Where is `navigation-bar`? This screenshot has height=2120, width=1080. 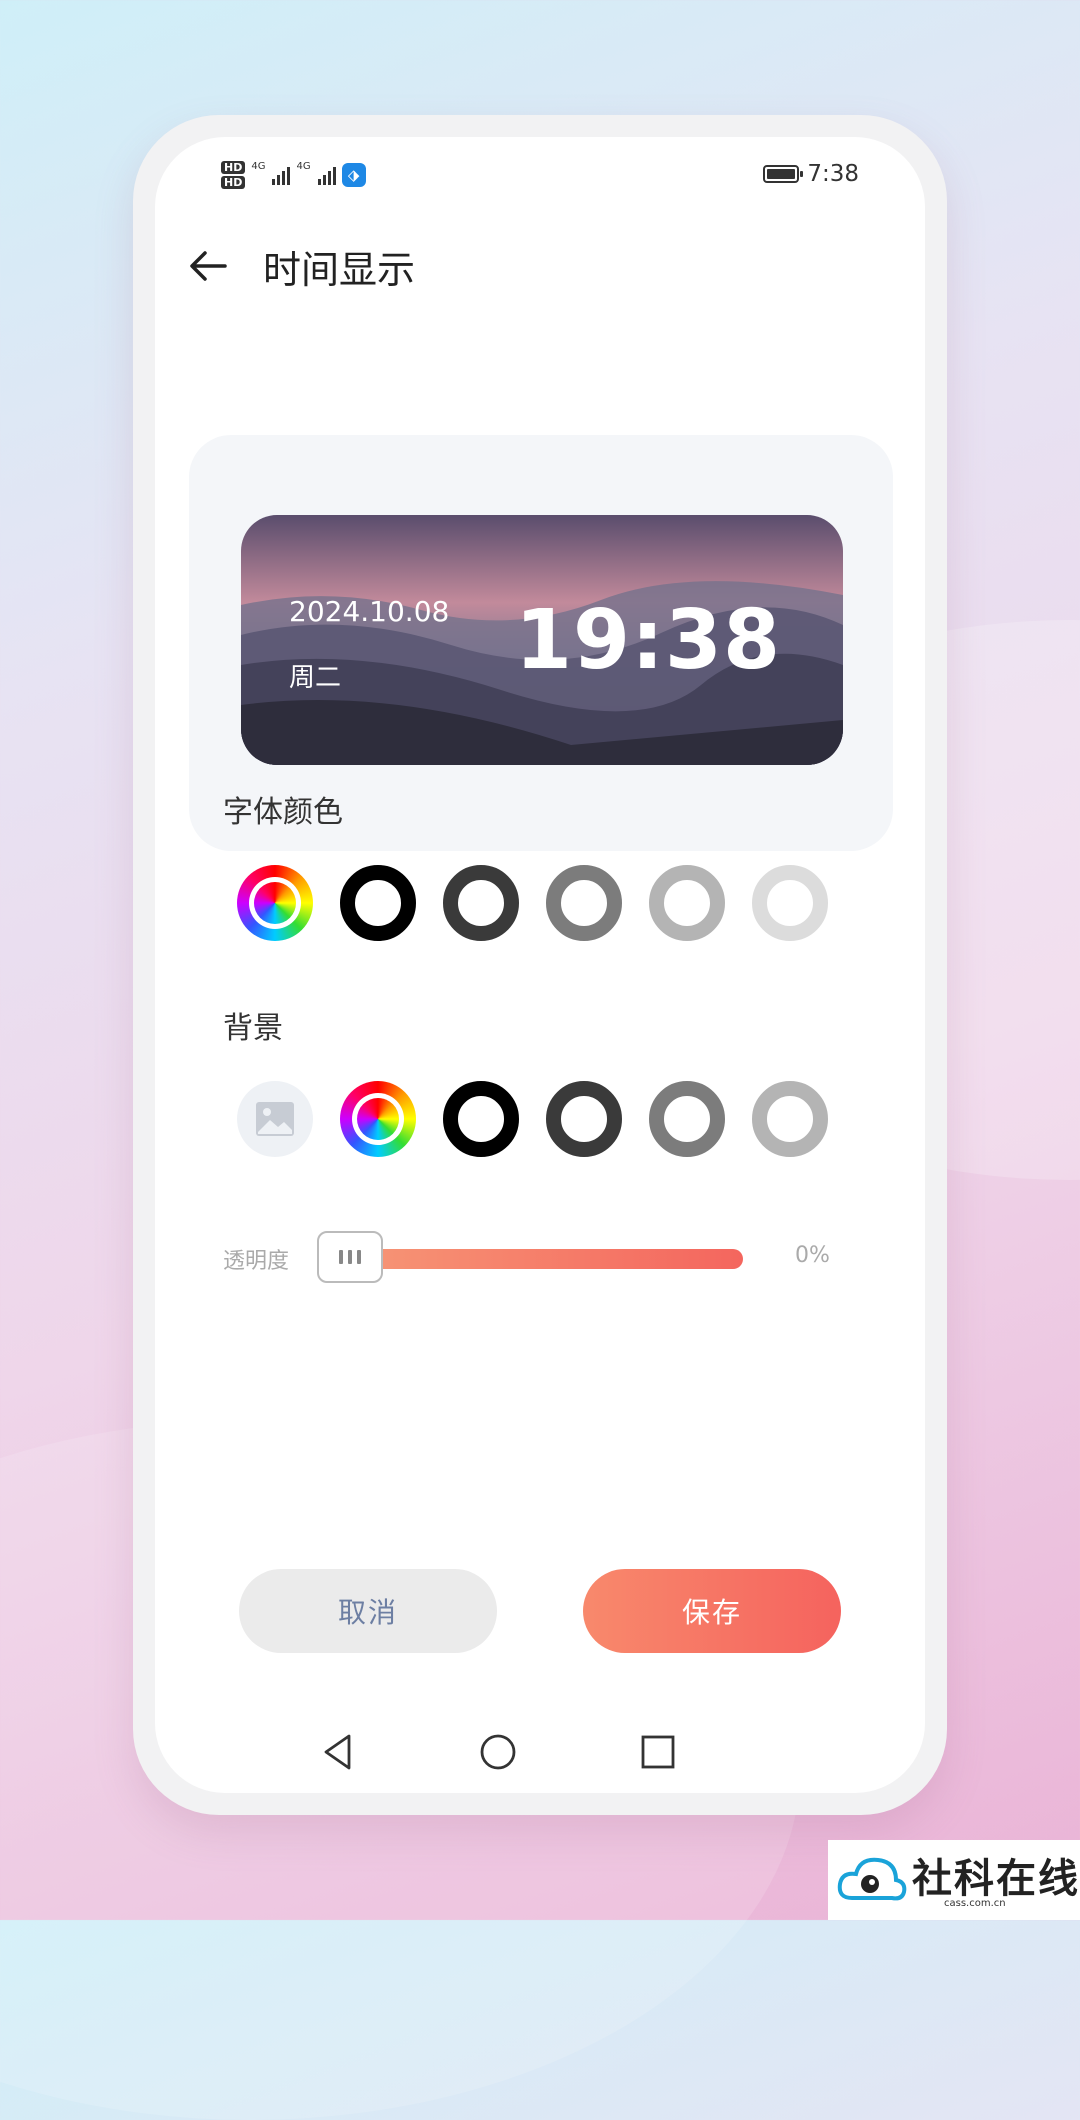 navigation-bar is located at coordinates (540, 1760).